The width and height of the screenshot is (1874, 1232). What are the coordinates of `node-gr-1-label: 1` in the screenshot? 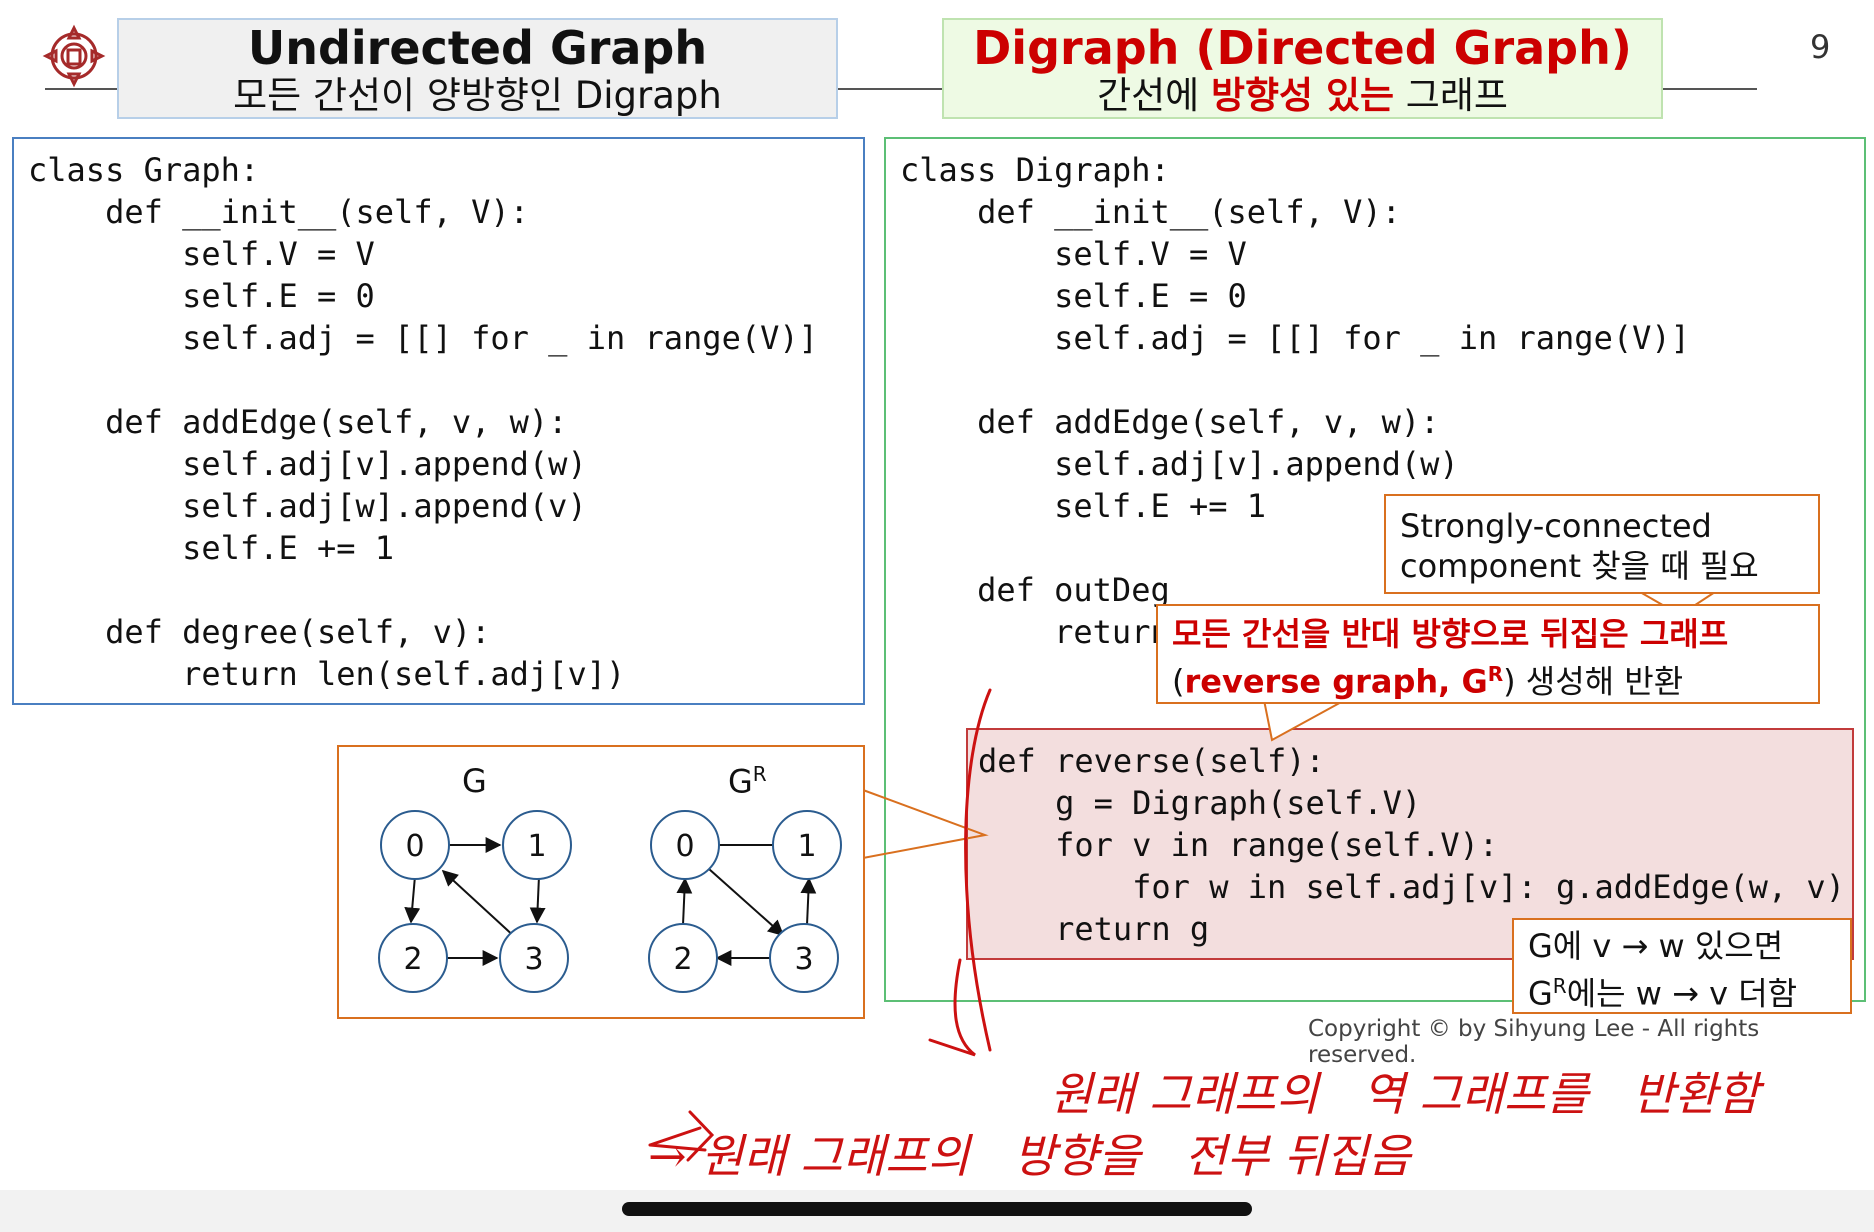 It's located at (806, 846).